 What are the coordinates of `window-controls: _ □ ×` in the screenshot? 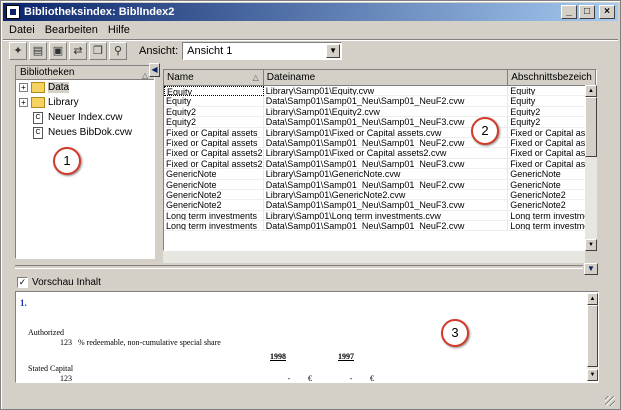 It's located at (588, 12).